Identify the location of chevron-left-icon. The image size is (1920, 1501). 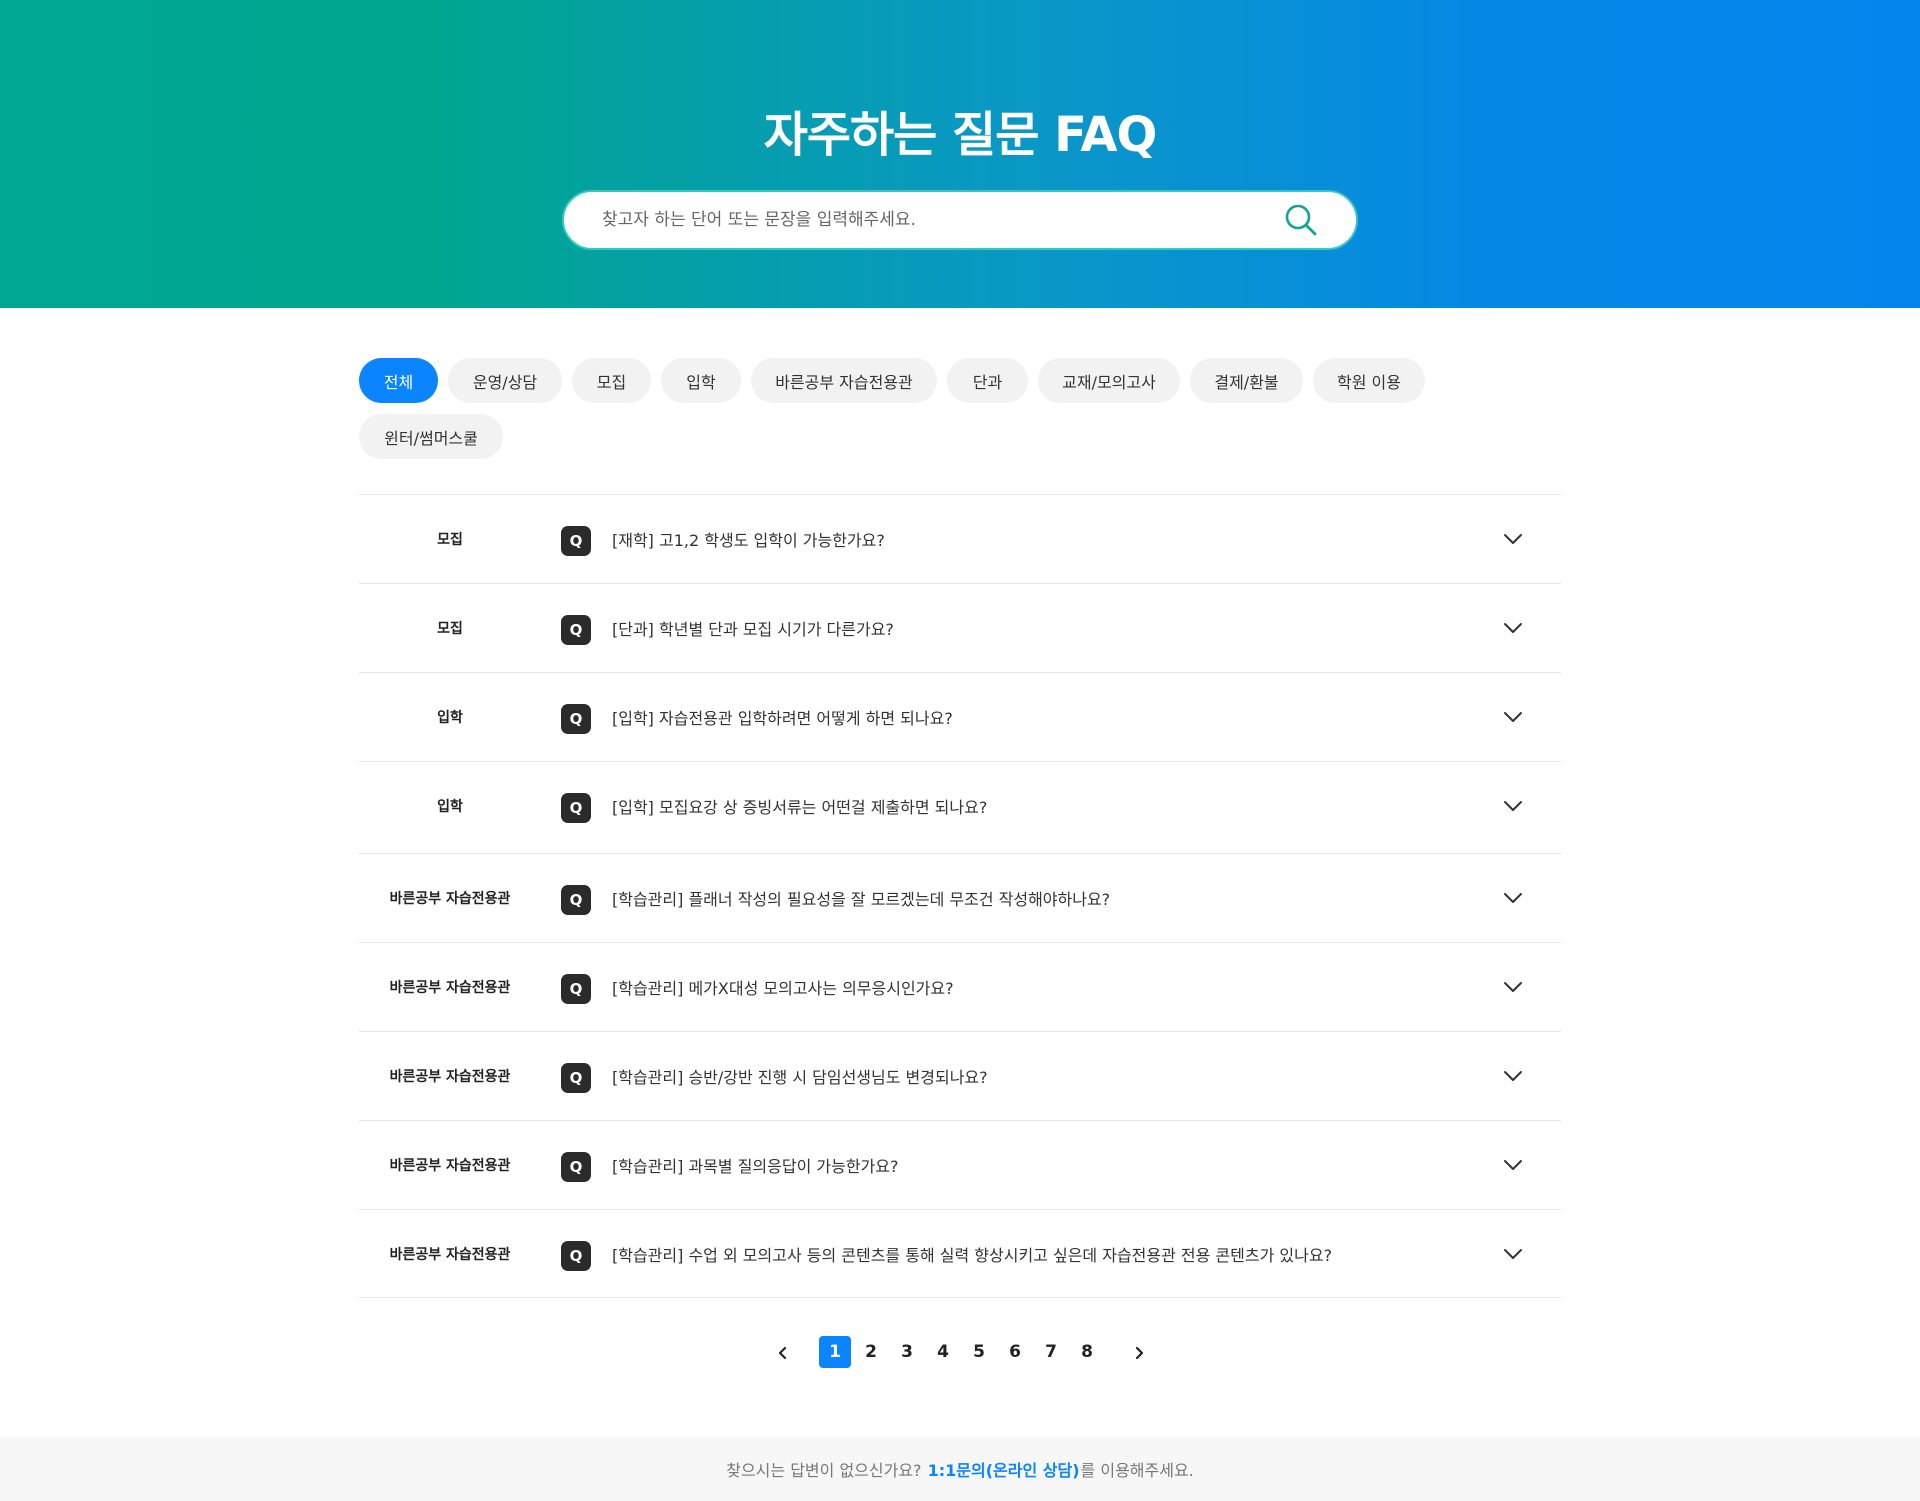
(782, 1353).